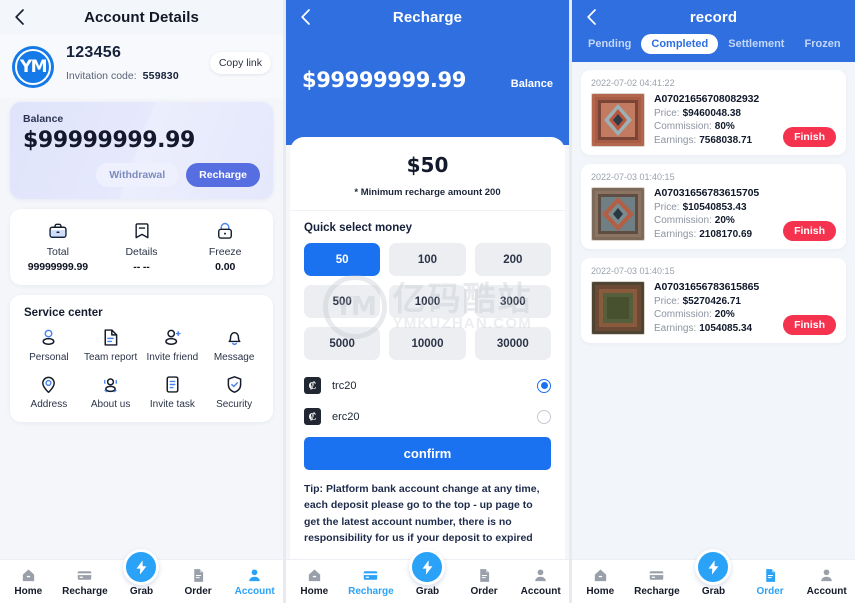 The width and height of the screenshot is (855, 603). What do you see at coordinates (600, 591) in the screenshot?
I see `tab-label: Home` at bounding box center [600, 591].